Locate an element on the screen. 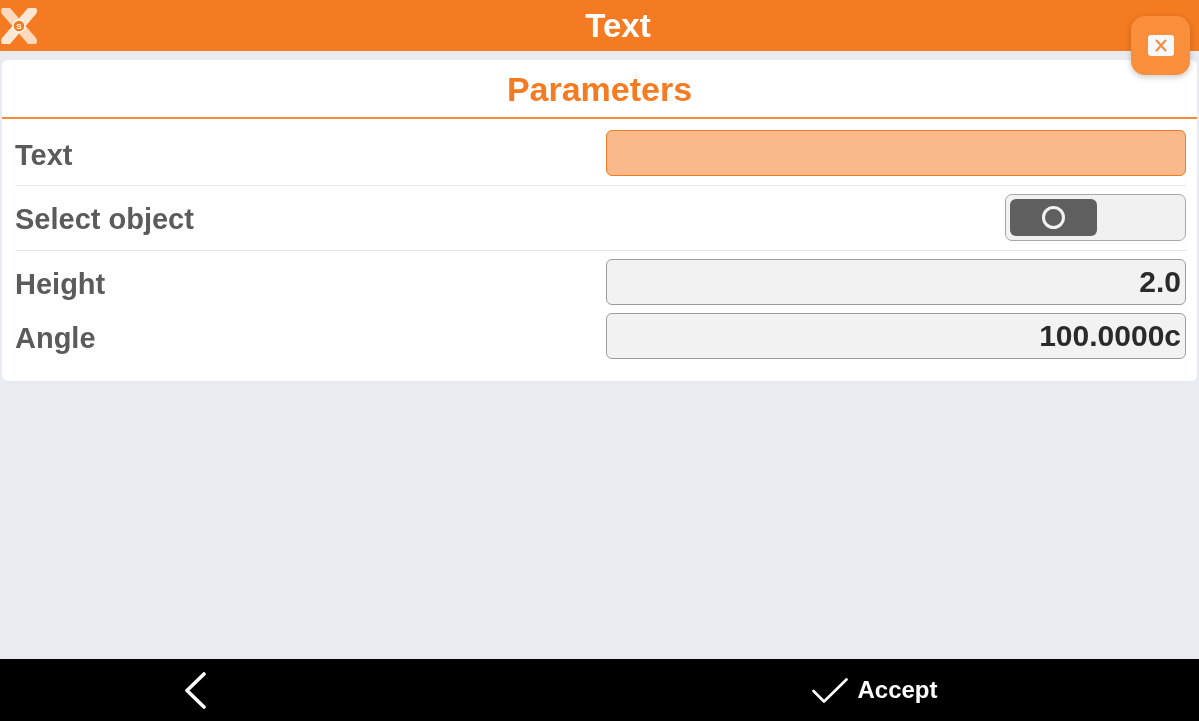  close-icon is located at coordinates (1160, 45).